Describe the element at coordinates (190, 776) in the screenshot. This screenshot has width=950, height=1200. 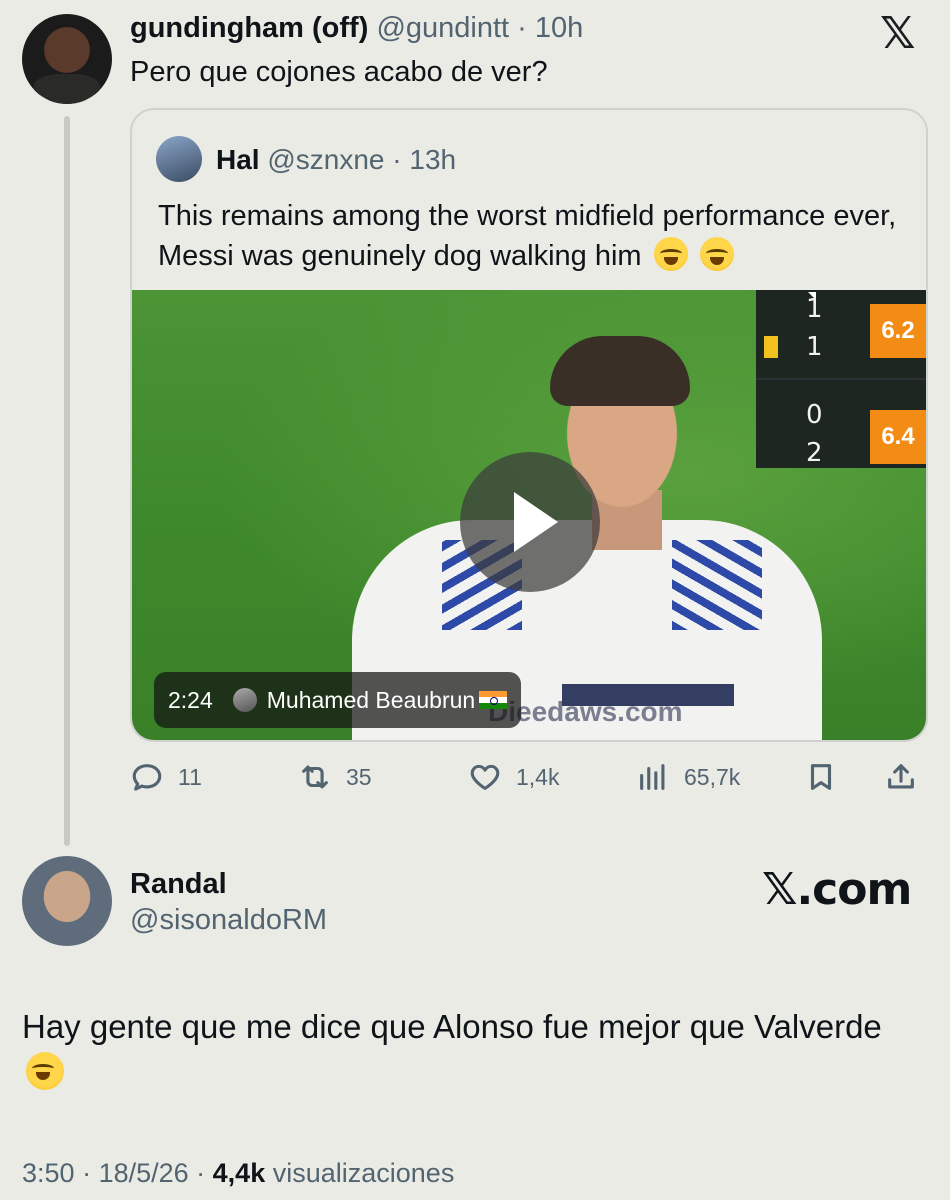
I see `reply-count: 11` at that location.